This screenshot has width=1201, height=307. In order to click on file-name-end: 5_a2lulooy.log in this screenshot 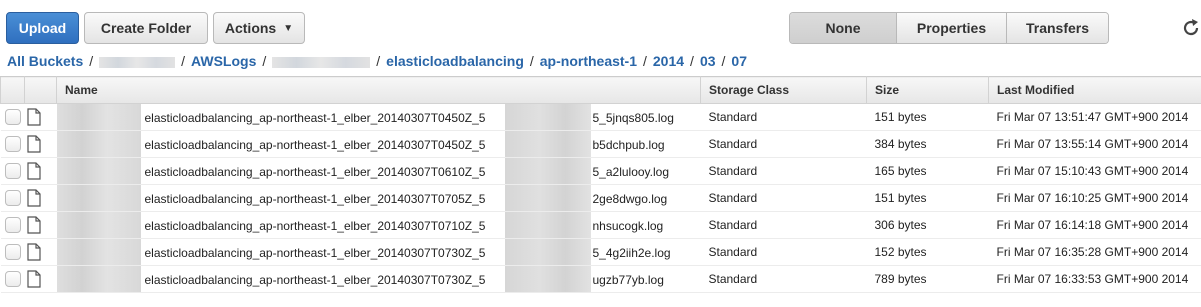, I will do `click(631, 172)`.